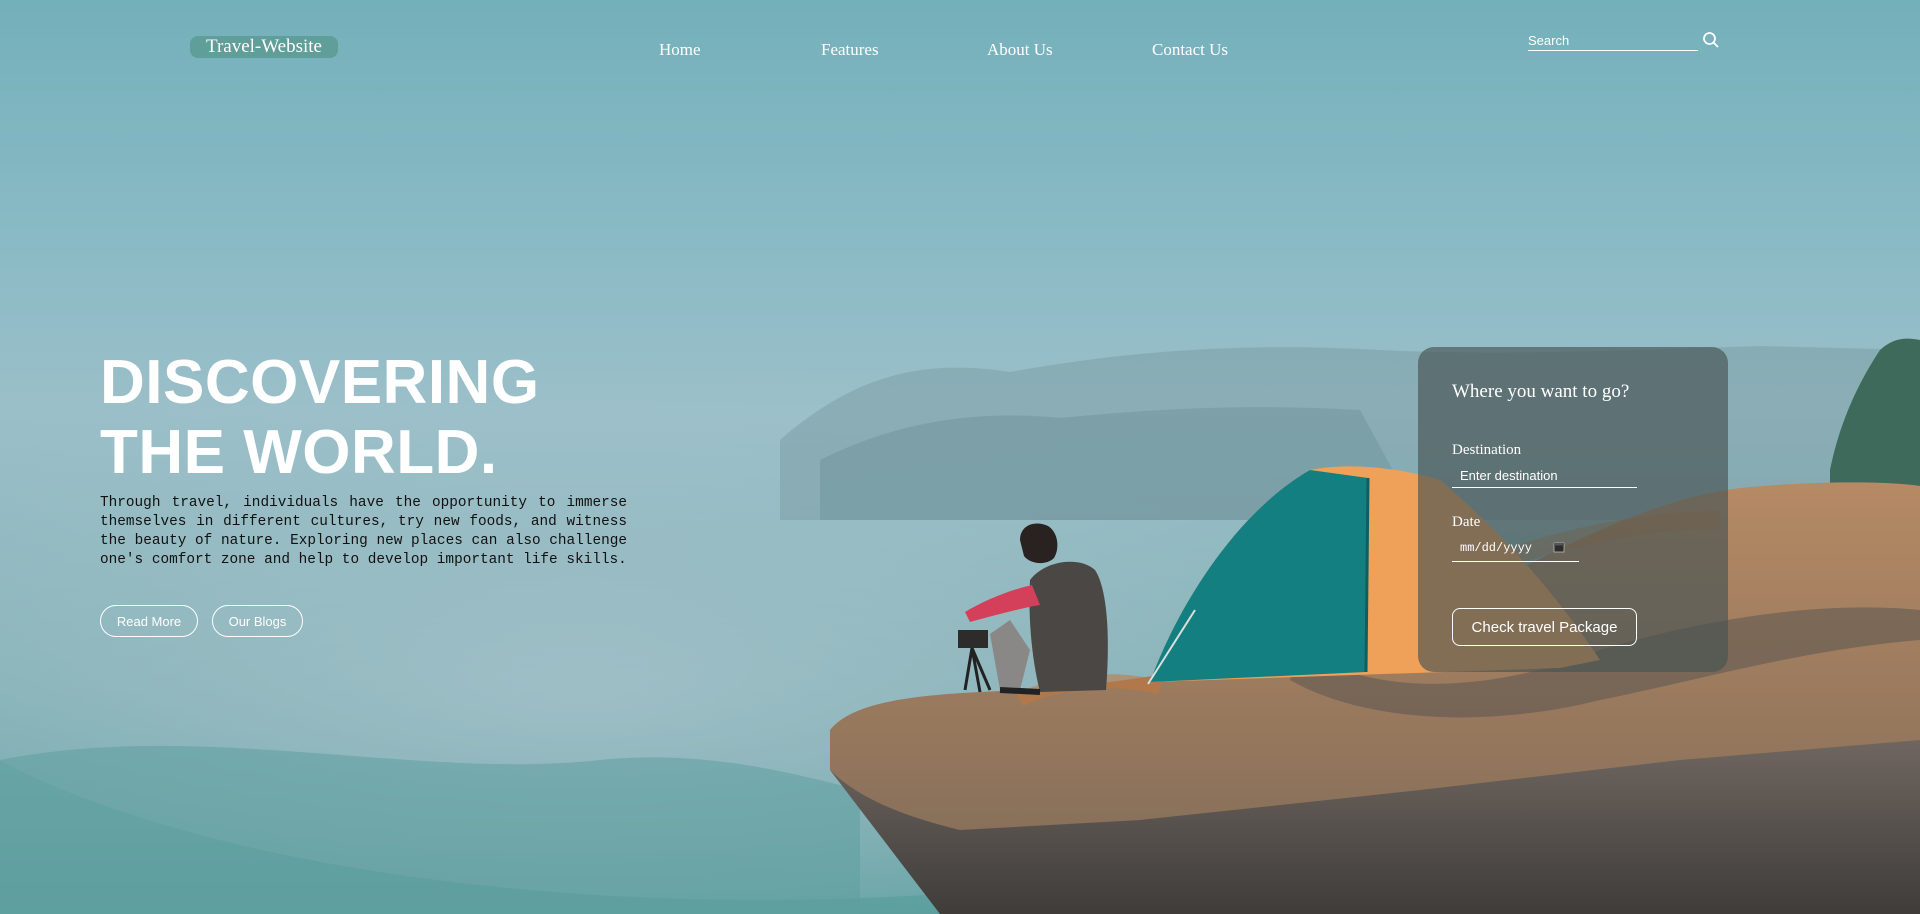 The image size is (1920, 914). What do you see at coordinates (1020, 50) in the screenshot?
I see `nav-about-us: About Us` at bounding box center [1020, 50].